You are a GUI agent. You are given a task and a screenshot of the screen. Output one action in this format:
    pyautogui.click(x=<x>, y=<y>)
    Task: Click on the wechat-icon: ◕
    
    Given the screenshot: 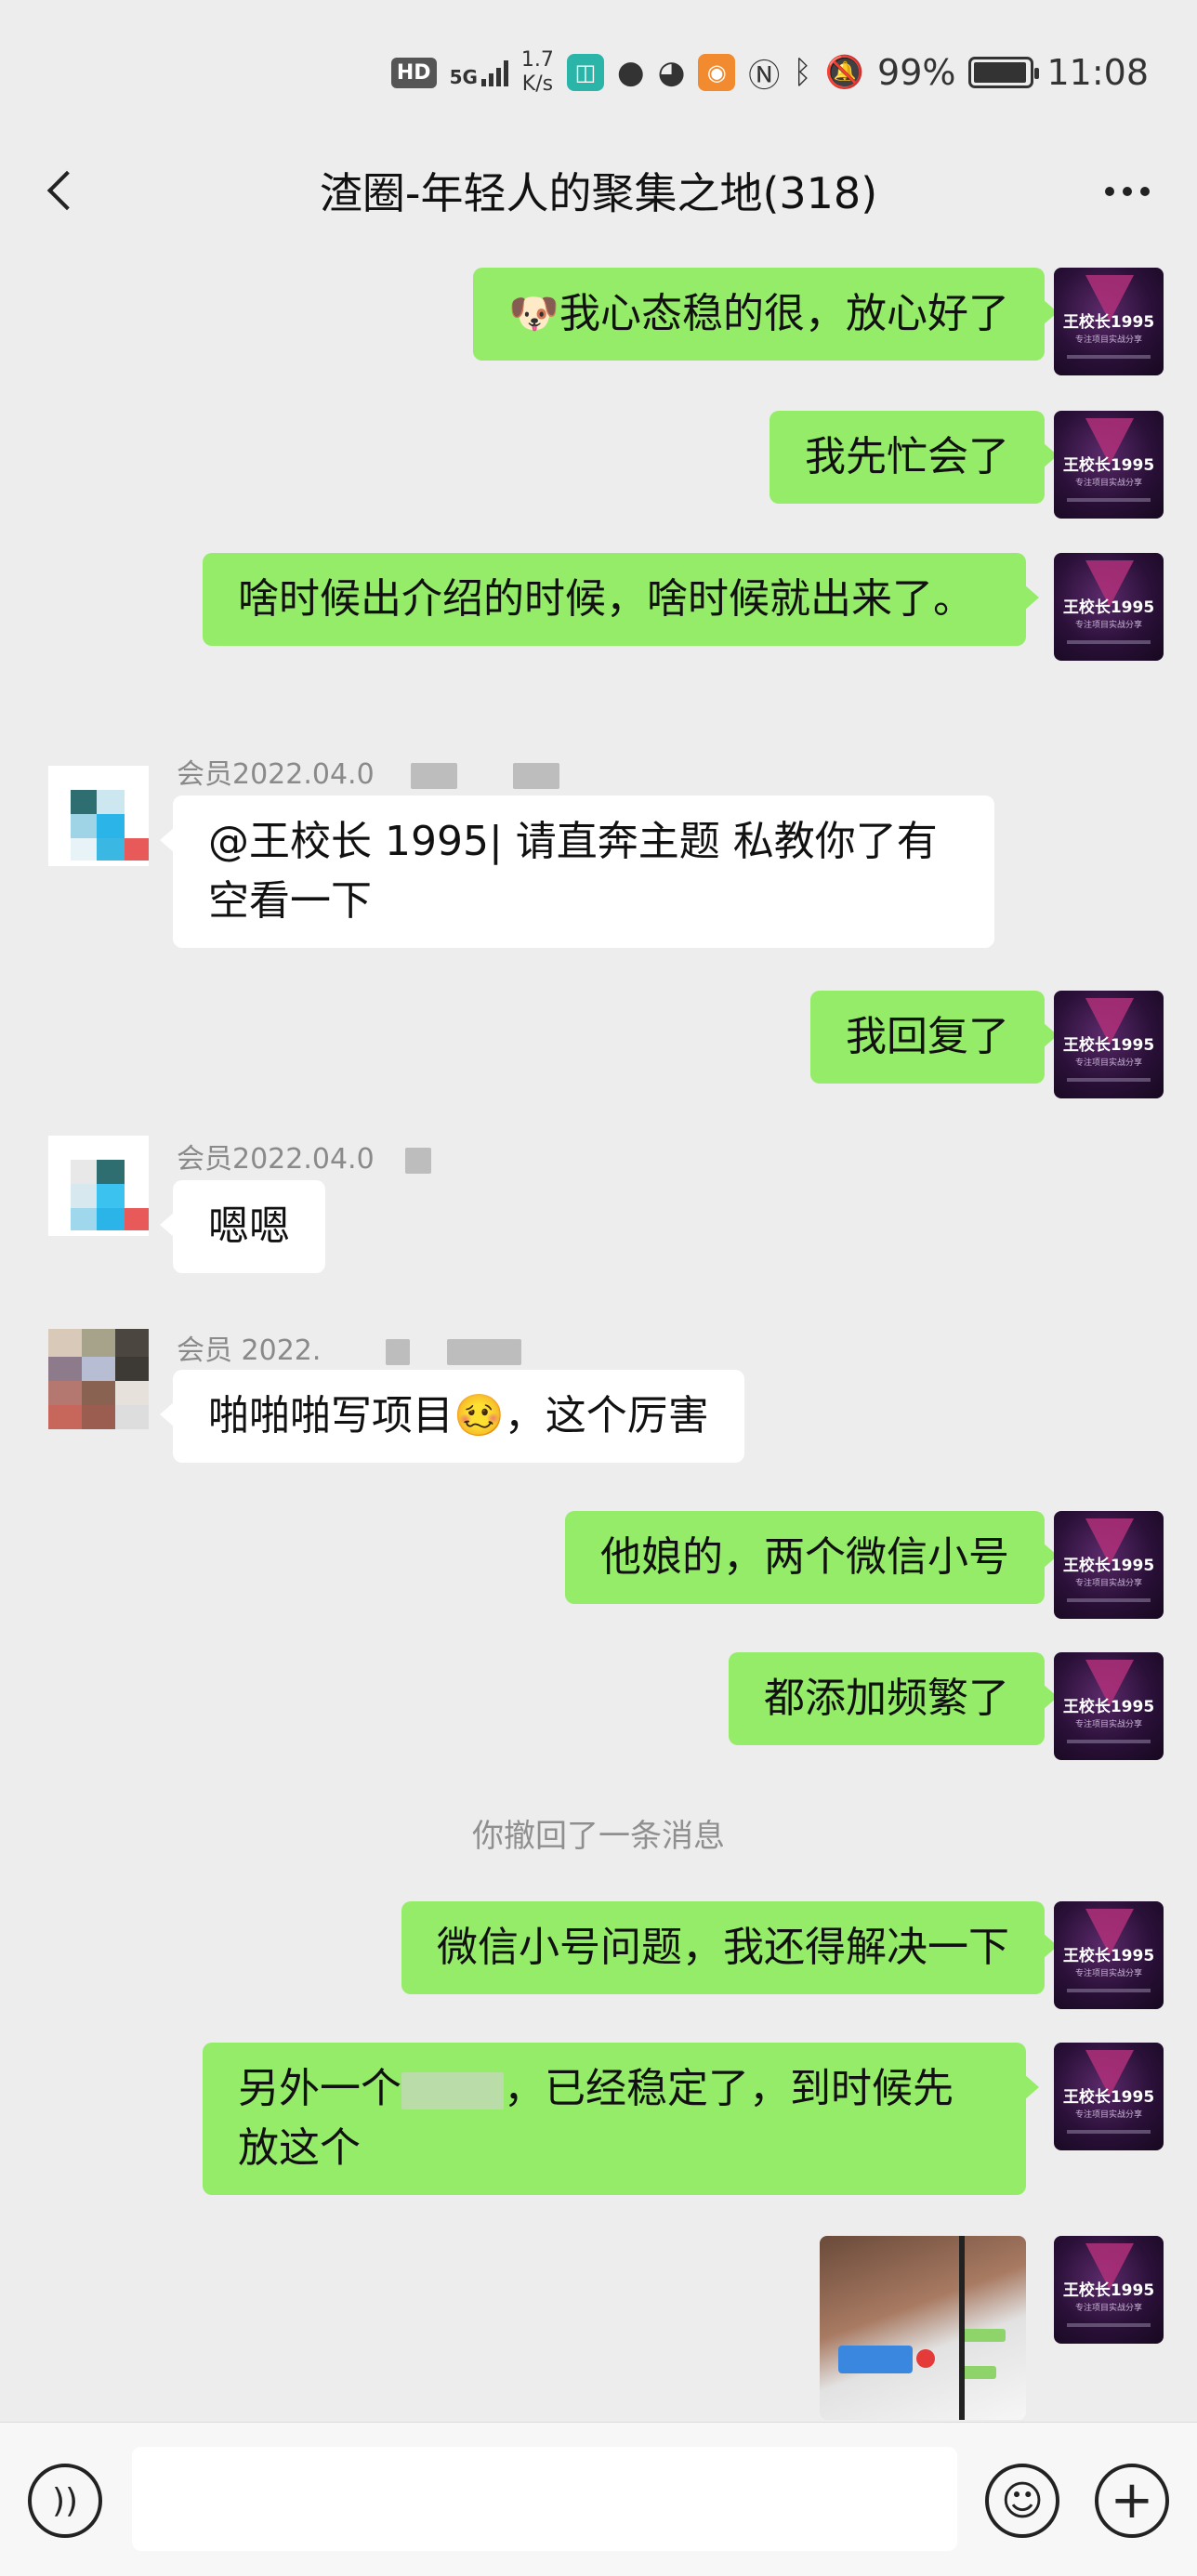 What is the action you would take?
    pyautogui.click(x=671, y=72)
    